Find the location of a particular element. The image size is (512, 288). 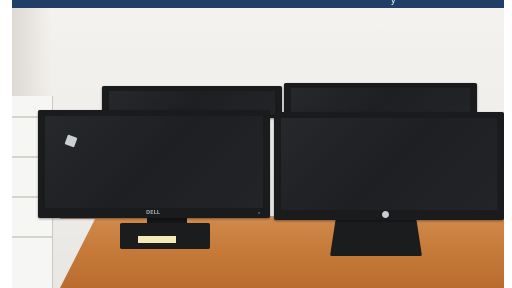

banner-glyph: y is located at coordinates (393, 3).